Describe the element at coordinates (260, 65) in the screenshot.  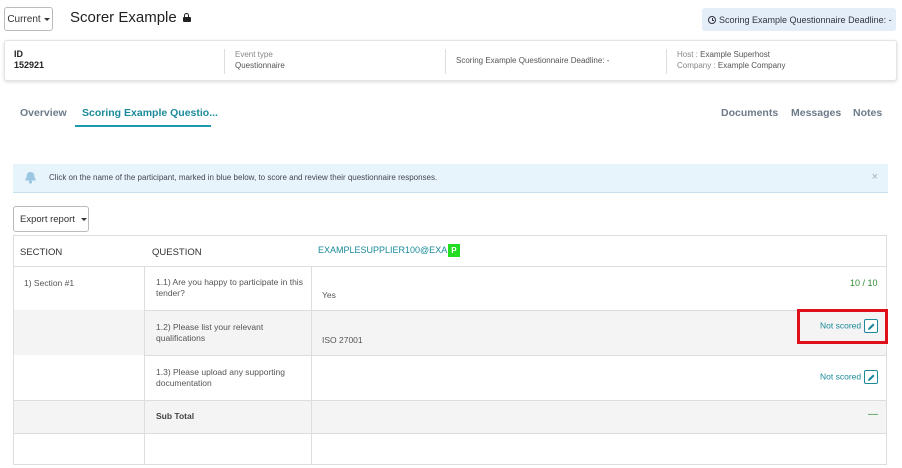
I see `event-type-value: Questionnaire` at that location.